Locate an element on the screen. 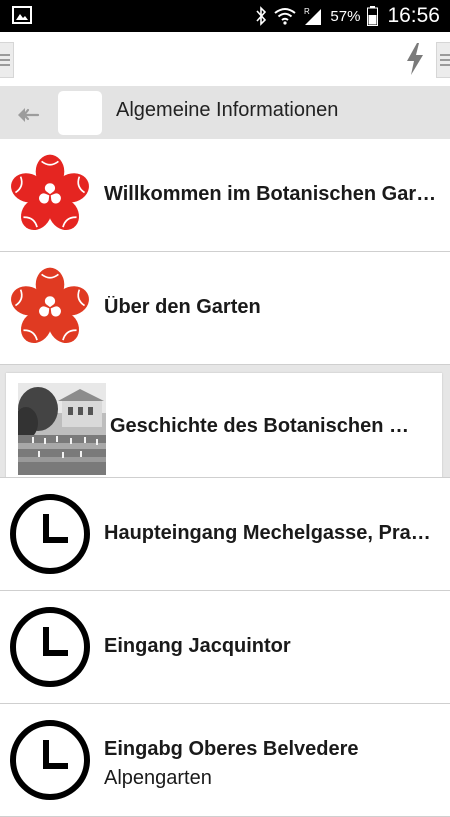 The width and height of the screenshot is (450, 817). battery-percent: 57% is located at coordinates (345, 16).